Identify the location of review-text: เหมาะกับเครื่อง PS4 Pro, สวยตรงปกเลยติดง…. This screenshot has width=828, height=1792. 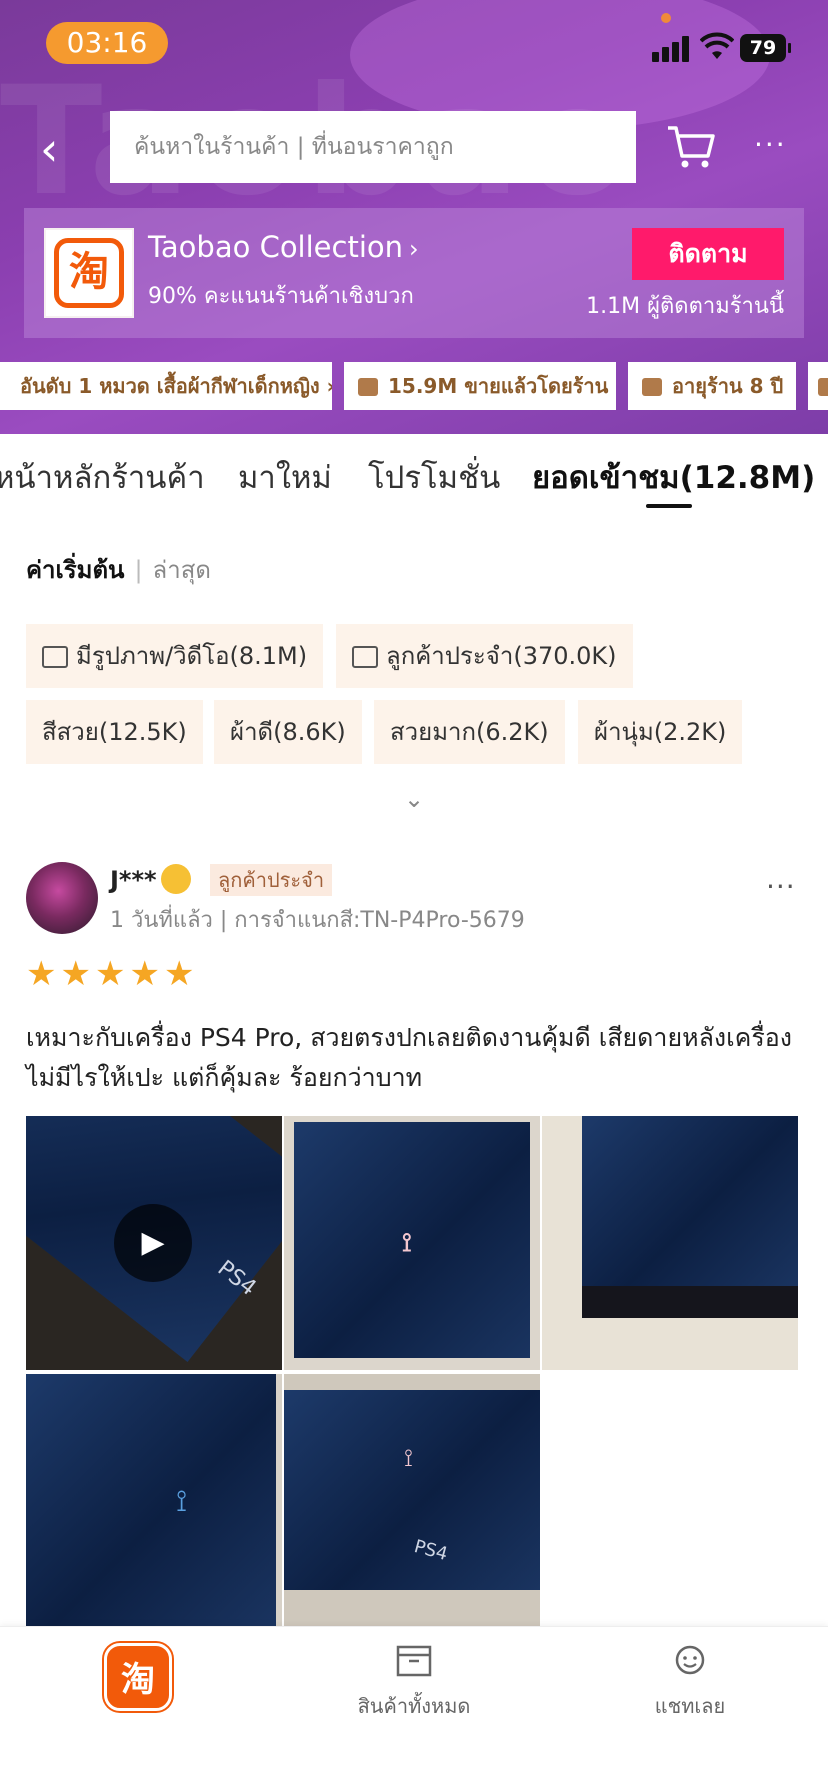
(409, 1057).